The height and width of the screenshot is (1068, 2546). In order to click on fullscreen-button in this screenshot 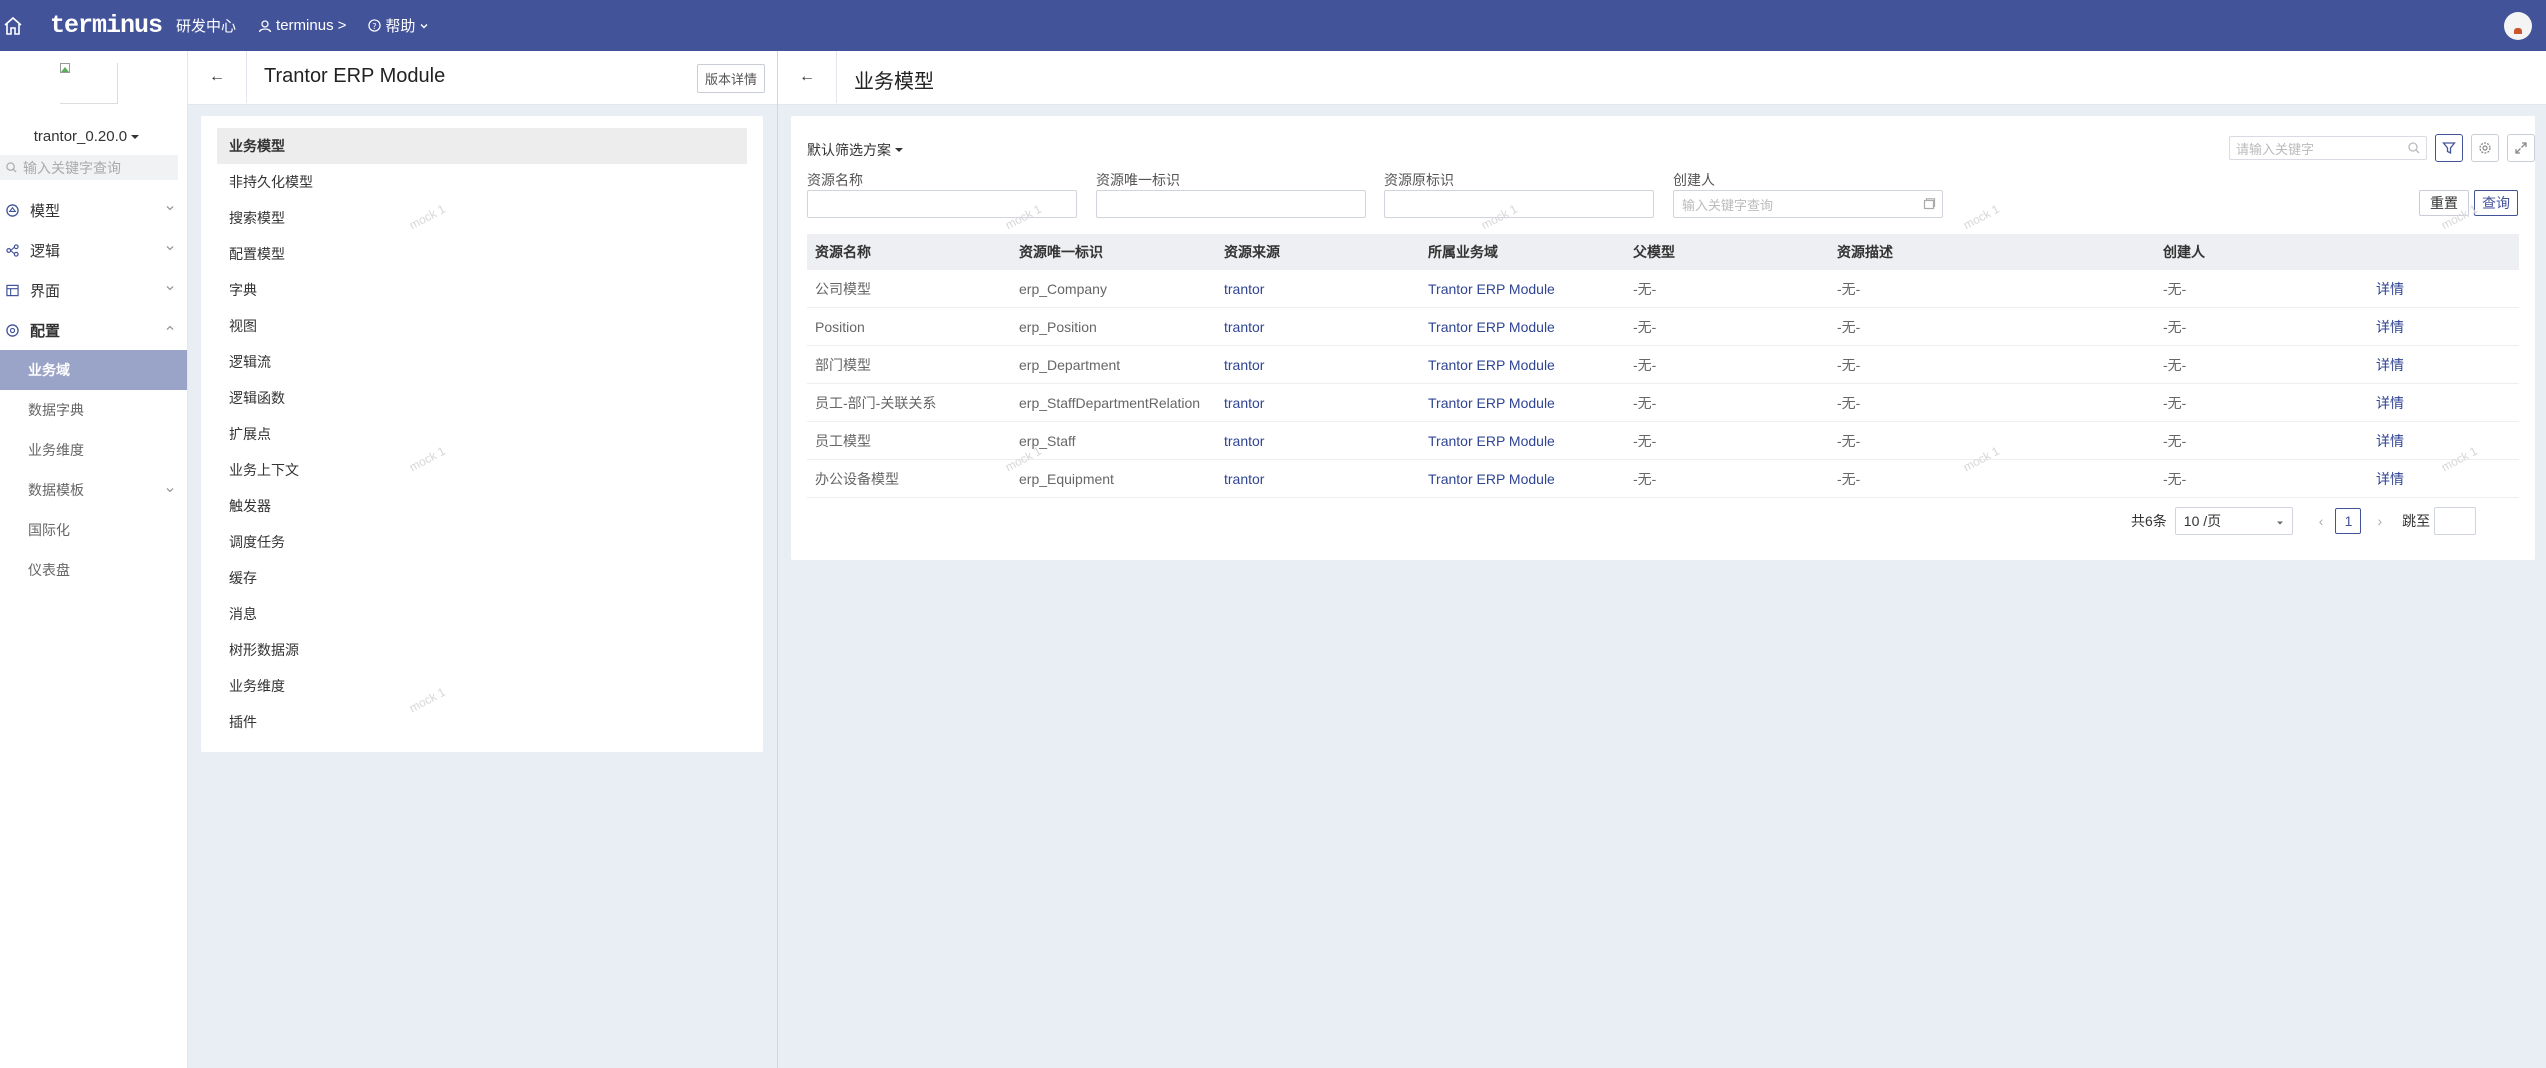, I will do `click(2521, 148)`.